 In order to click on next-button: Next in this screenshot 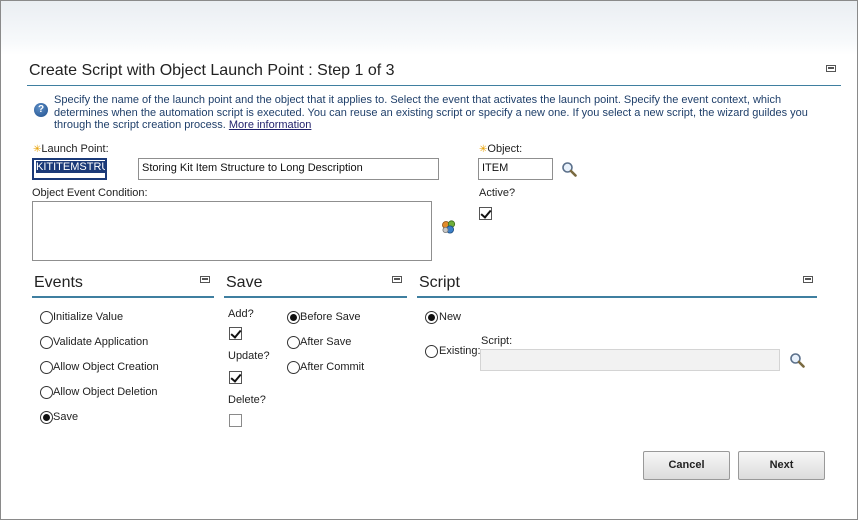, I will do `click(781, 465)`.